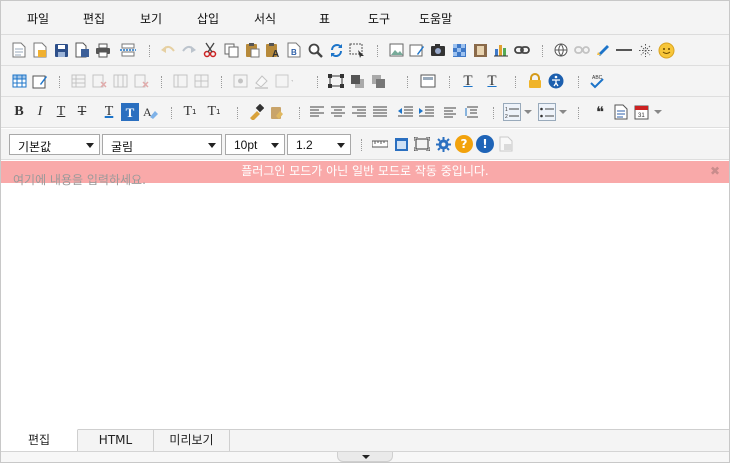  I want to click on line-height-select: 1.2, so click(319, 144).